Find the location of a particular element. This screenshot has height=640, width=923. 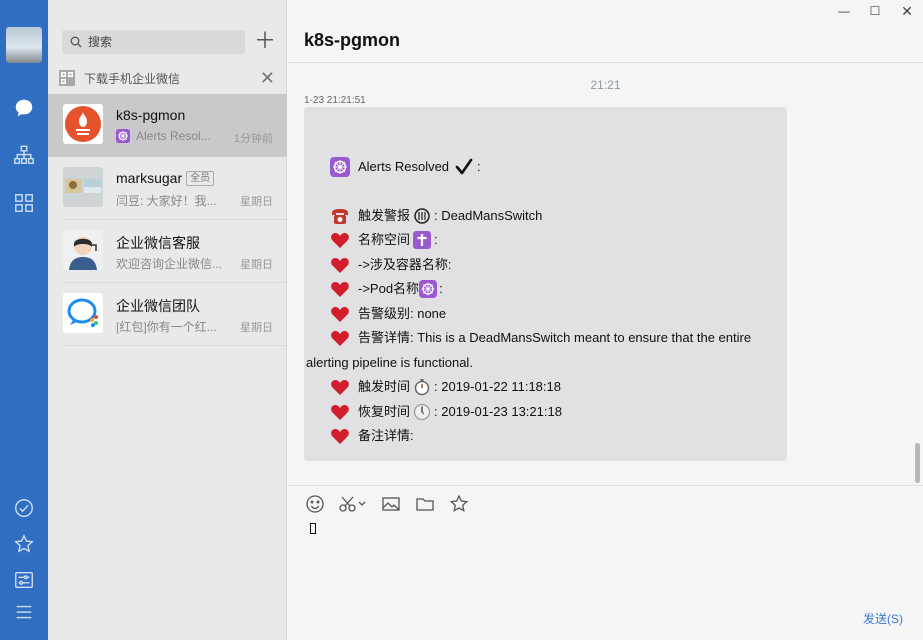

search-box is located at coordinates (153, 42).